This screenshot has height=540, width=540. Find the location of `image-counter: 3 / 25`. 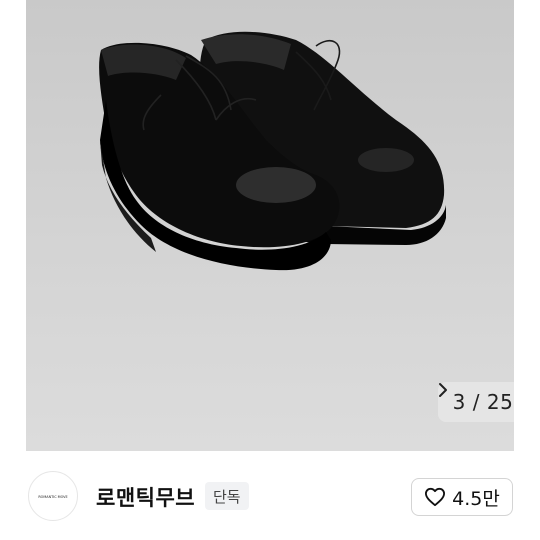

image-counter: 3 / 25 is located at coordinates (476, 402).